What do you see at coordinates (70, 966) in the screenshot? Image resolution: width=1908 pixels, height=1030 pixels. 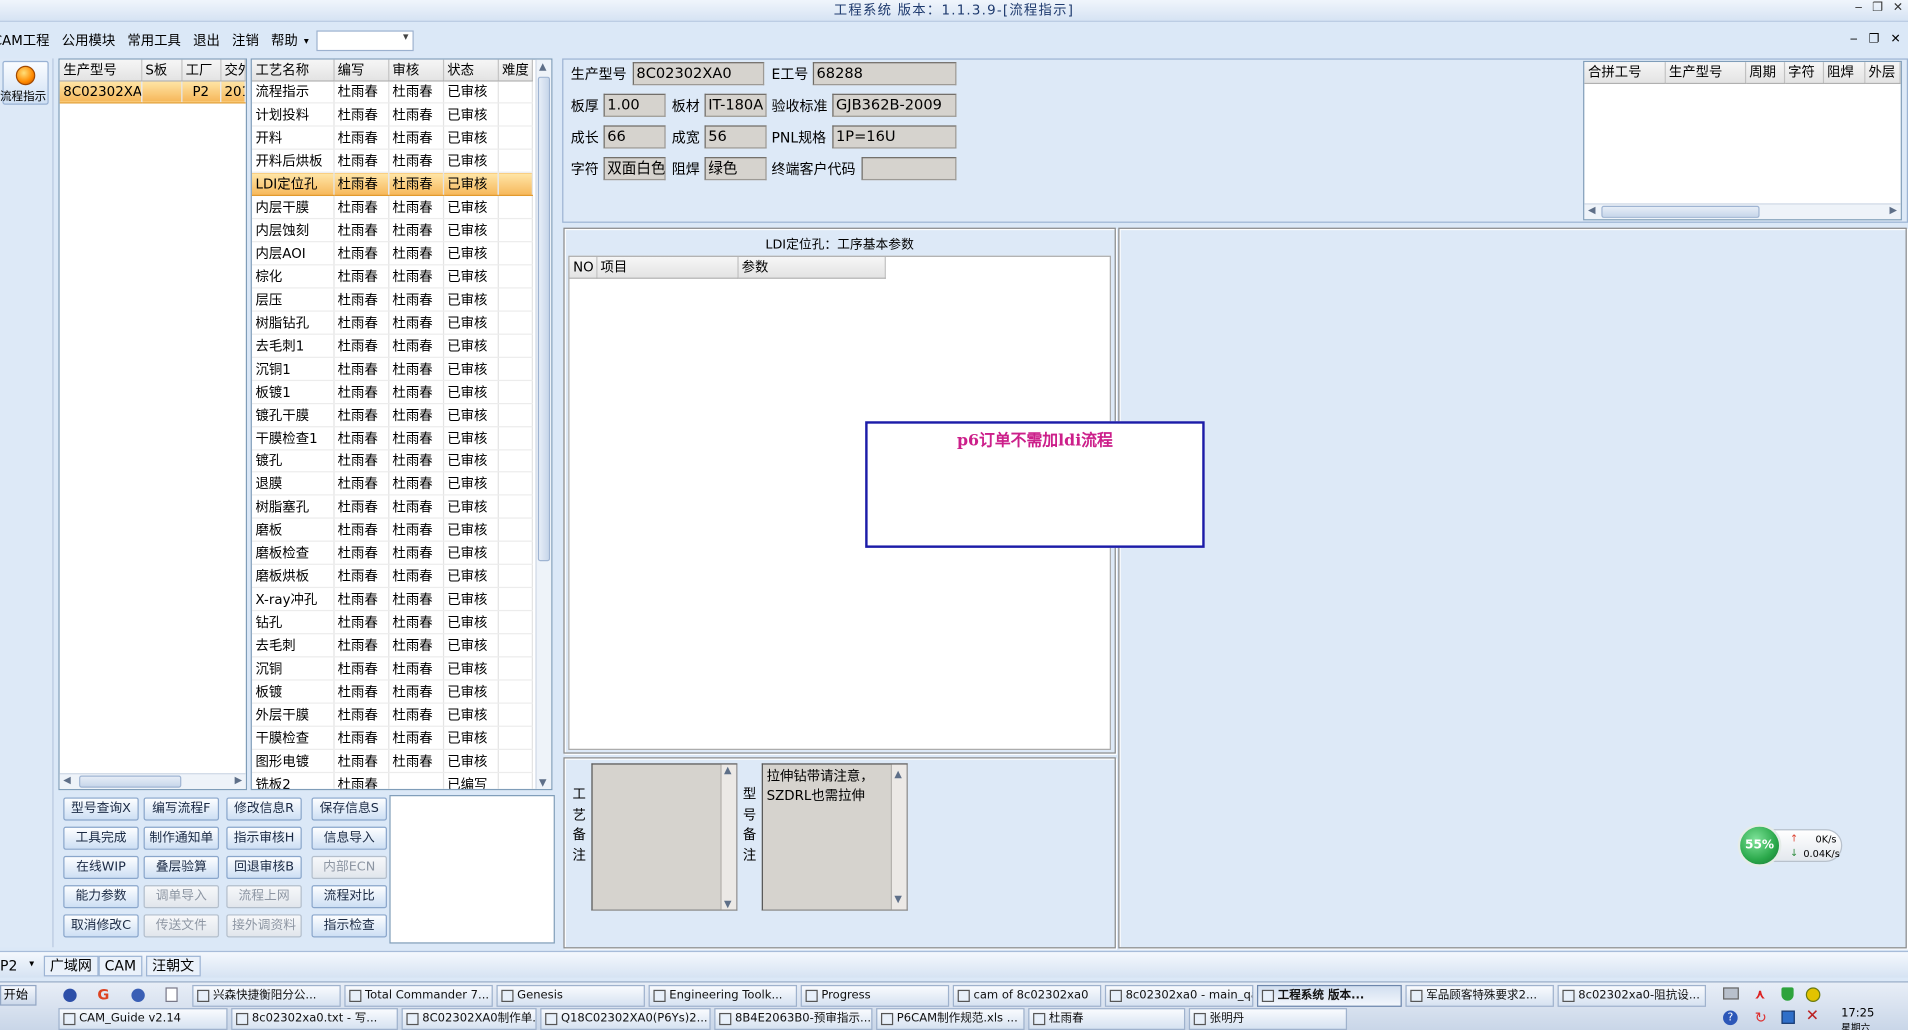 I see `status-tab-wan: 广域网` at bounding box center [70, 966].